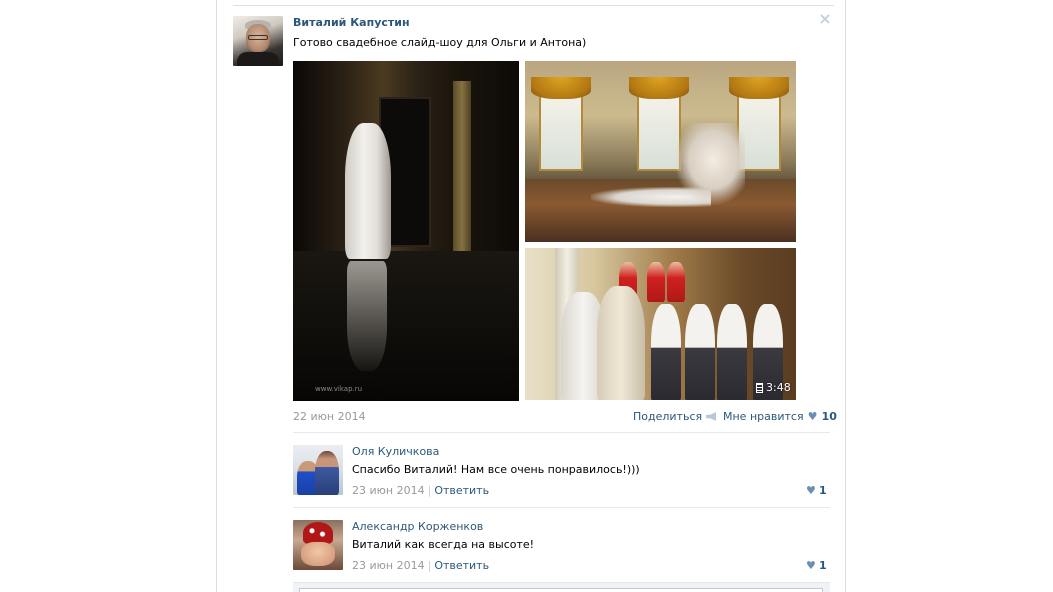 This screenshot has height=592, width=1053. Describe the element at coordinates (561, 432) in the screenshot. I see `comments-divider` at that location.